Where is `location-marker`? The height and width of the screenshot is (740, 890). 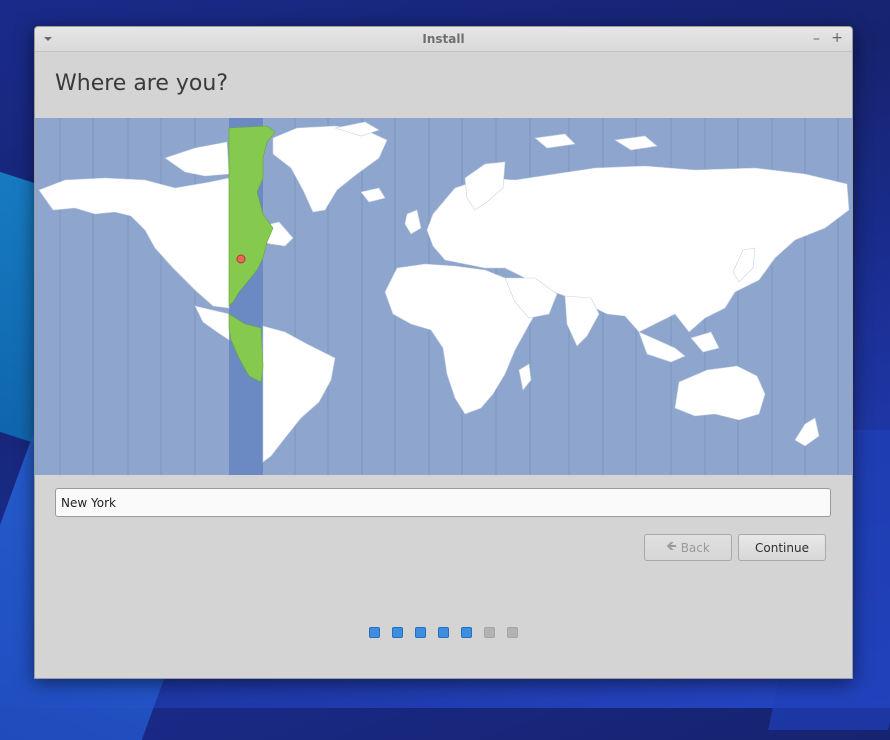
location-marker is located at coordinates (241, 259).